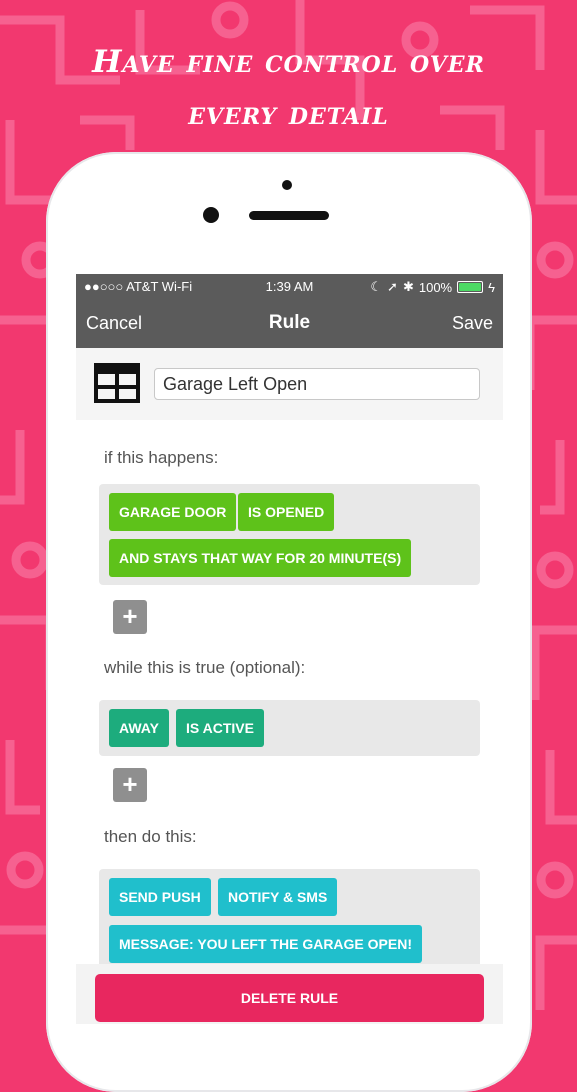 This screenshot has height=1092, width=577. What do you see at coordinates (472, 323) in the screenshot?
I see `save-button: Save` at bounding box center [472, 323].